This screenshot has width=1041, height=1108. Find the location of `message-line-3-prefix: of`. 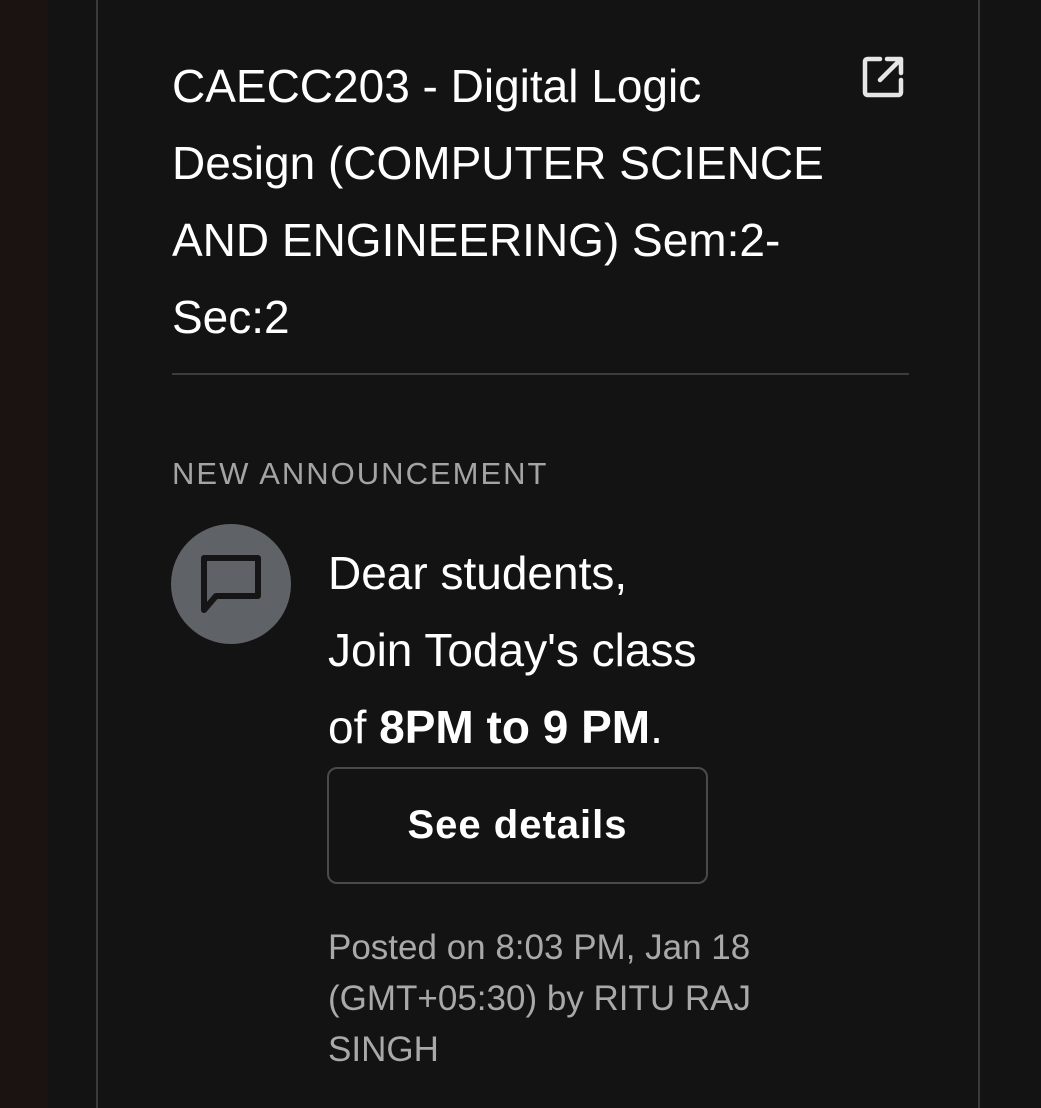

message-line-3-prefix: of is located at coordinates (354, 727).